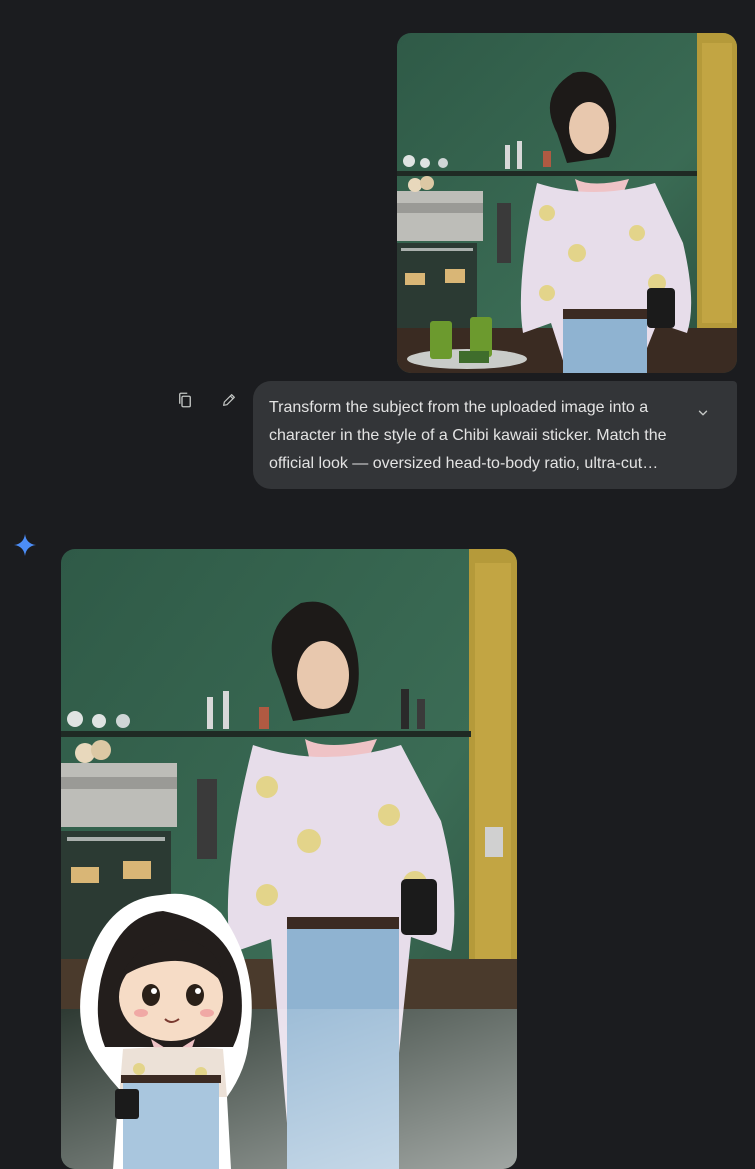 The image size is (755, 1169). I want to click on chevron-down-icon, so click(703, 413).